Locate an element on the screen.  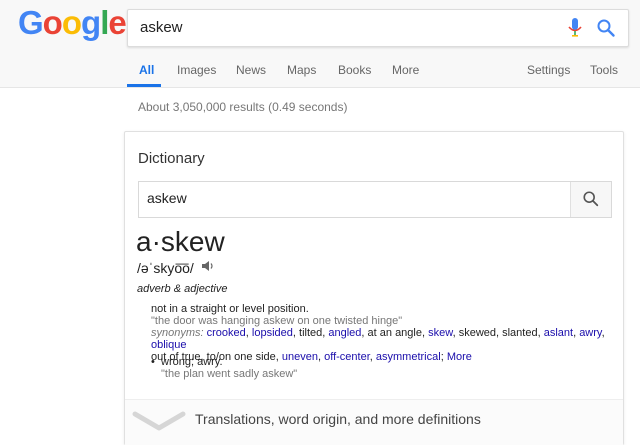
dictionary-search-button is located at coordinates (590, 199).